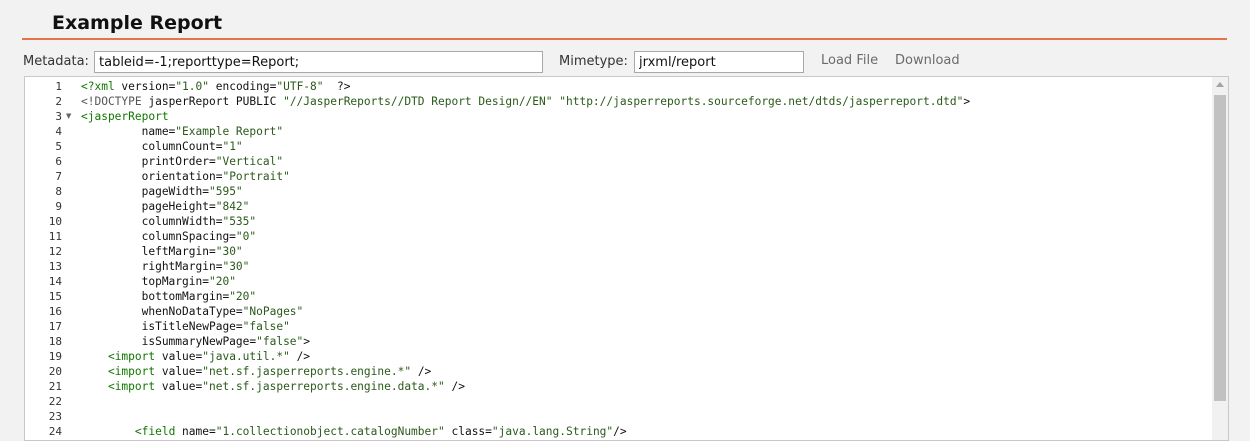  Describe the element at coordinates (55, 311) in the screenshot. I see `line-number: 16` at that location.